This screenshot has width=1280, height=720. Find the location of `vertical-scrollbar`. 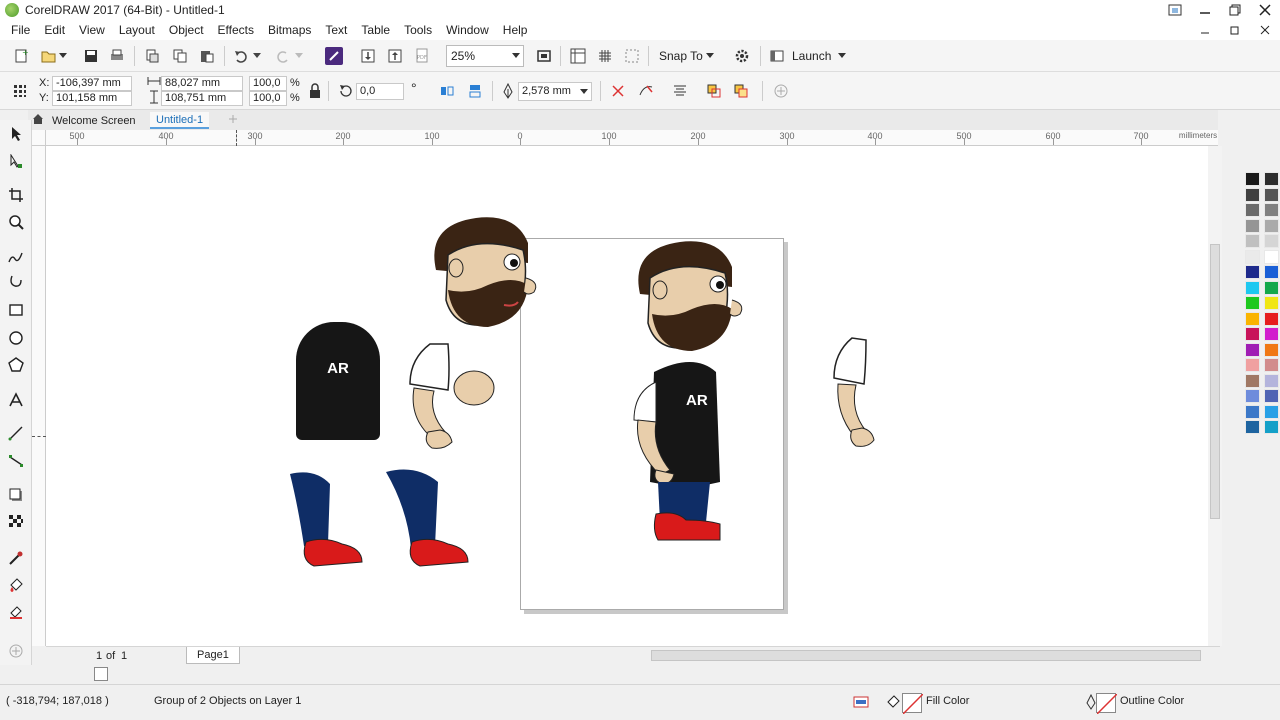

vertical-scrollbar is located at coordinates (1215, 396).